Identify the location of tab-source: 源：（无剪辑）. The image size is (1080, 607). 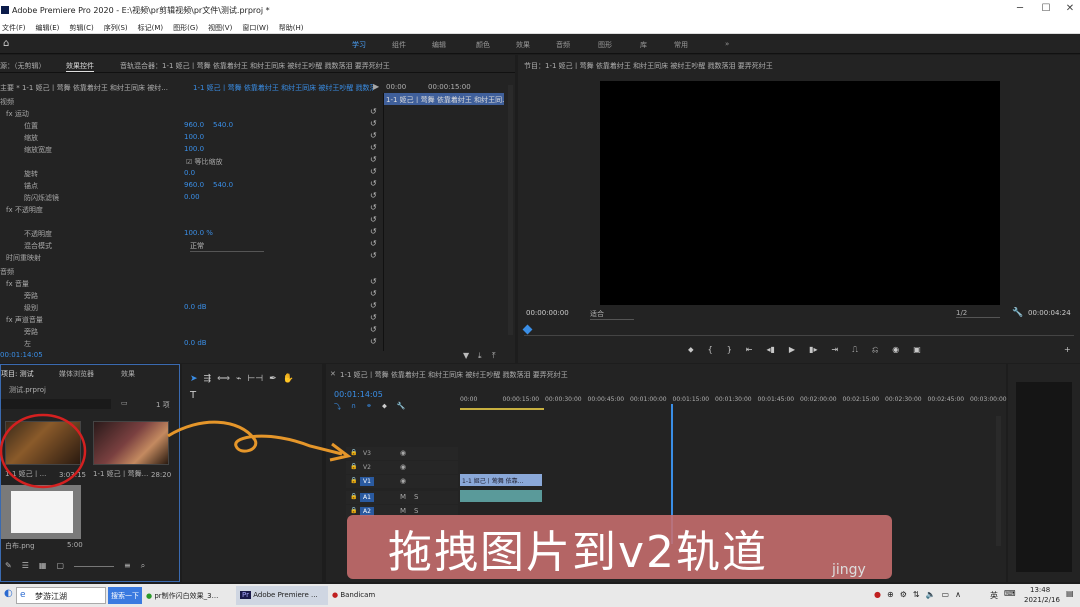
(23, 66).